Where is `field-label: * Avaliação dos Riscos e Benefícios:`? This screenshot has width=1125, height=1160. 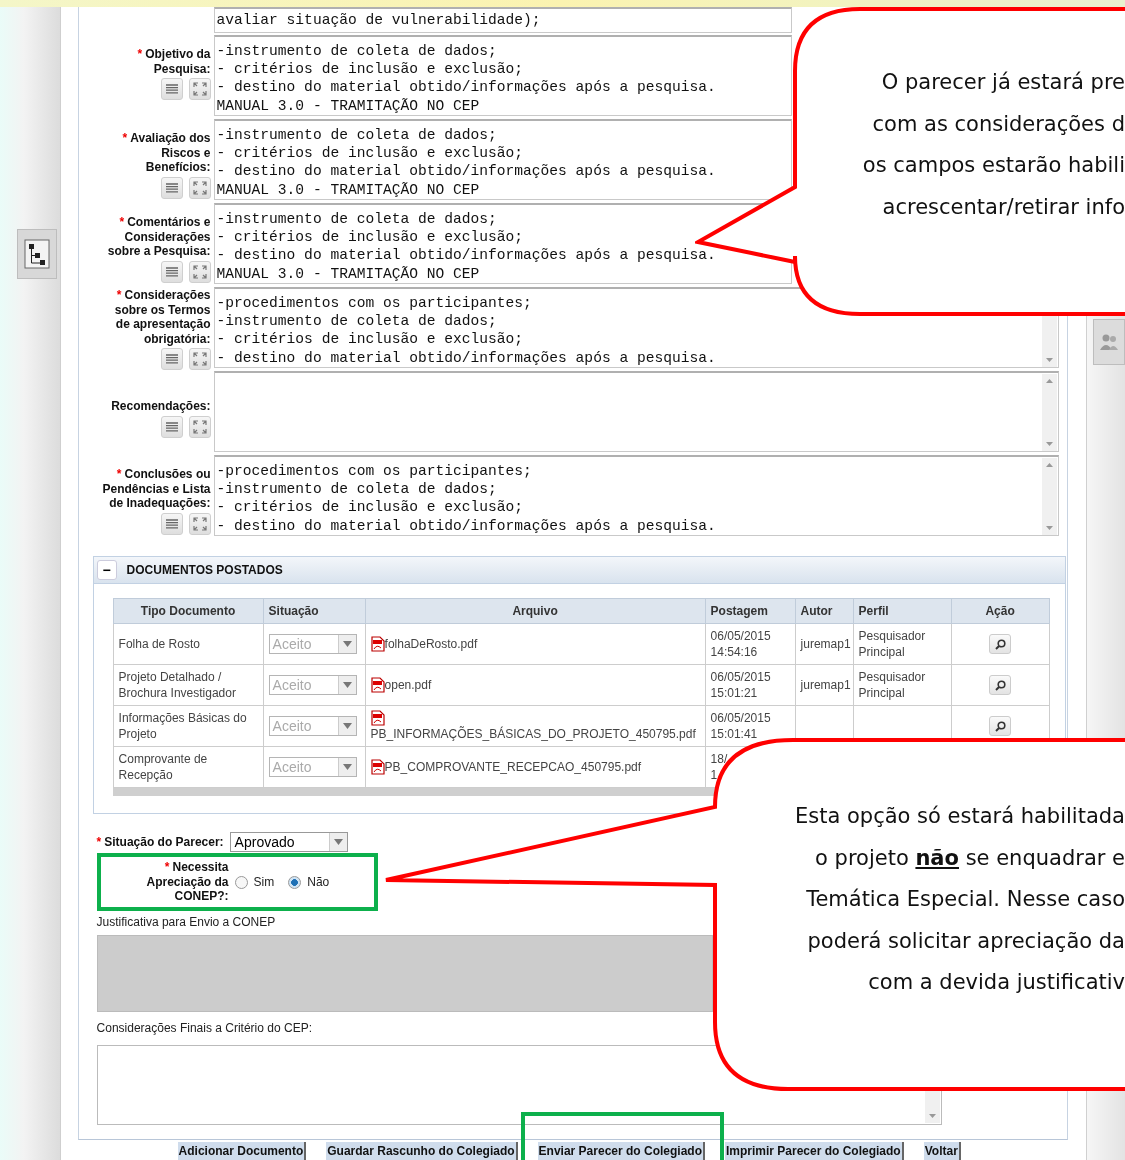 field-label: * Avaliação dos Riscos e Benefícios: is located at coordinates (166, 153).